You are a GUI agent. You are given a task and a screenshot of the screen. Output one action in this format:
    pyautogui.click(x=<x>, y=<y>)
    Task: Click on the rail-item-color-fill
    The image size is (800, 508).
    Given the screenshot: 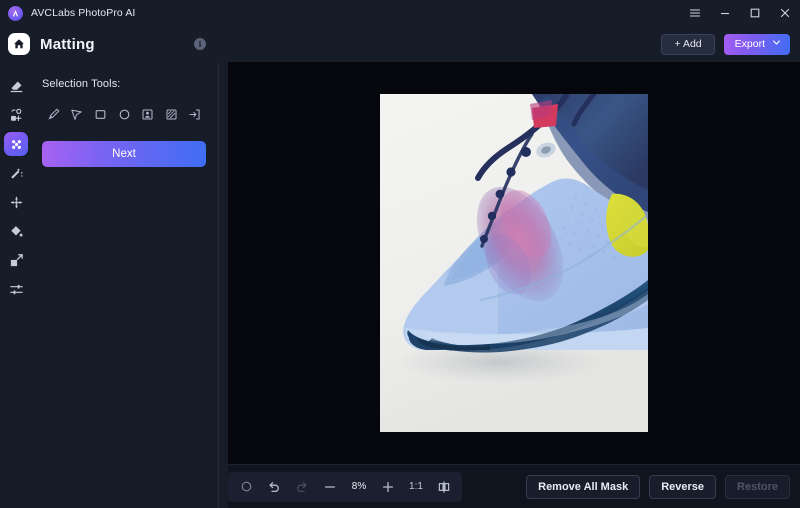 What is the action you would take?
    pyautogui.click(x=16, y=231)
    